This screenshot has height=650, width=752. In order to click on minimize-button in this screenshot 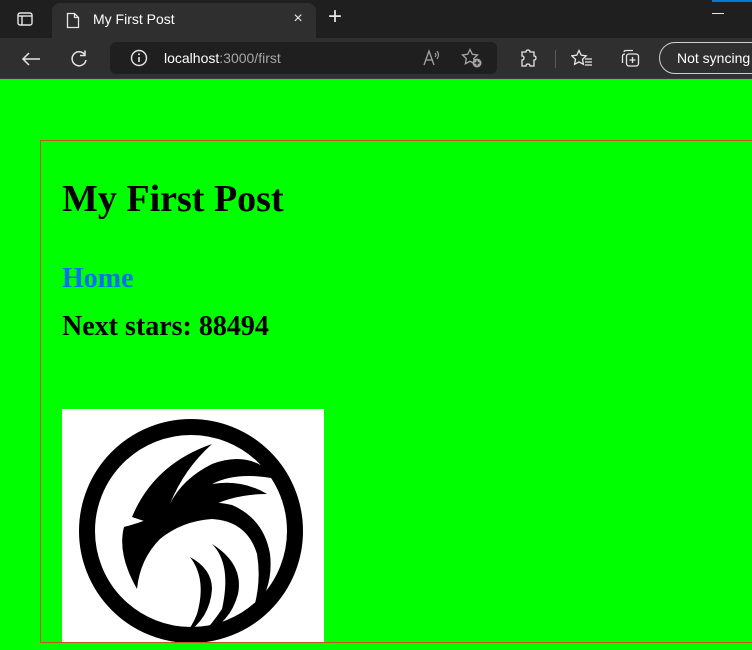, I will do `click(718, 13)`.